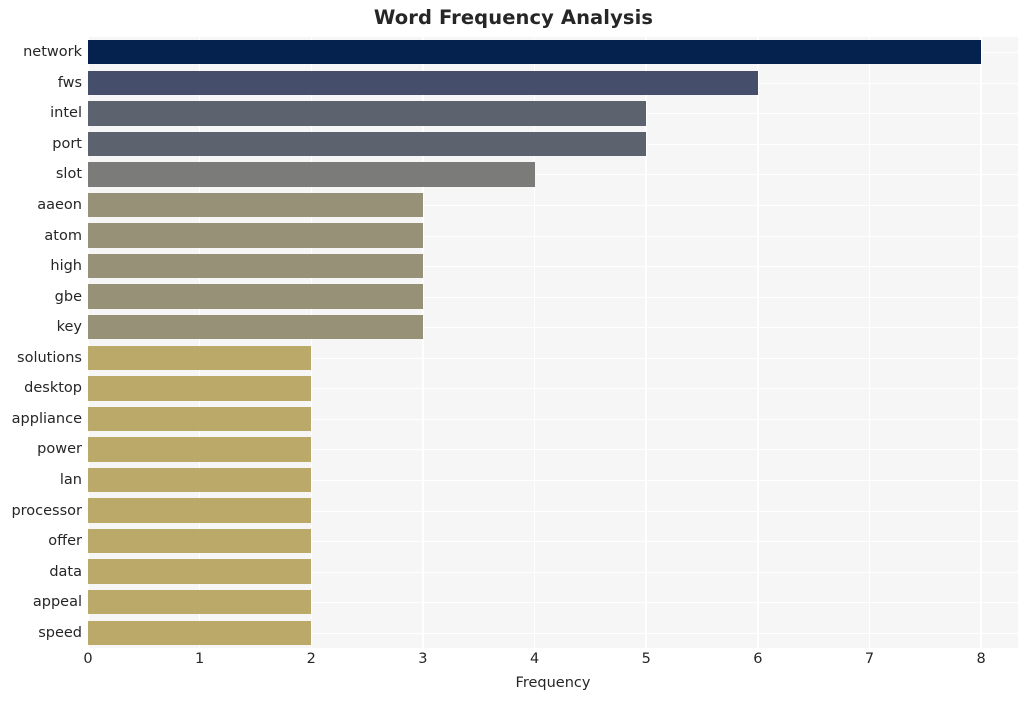  What do you see at coordinates (367, 144) in the screenshot?
I see `bar-port` at bounding box center [367, 144].